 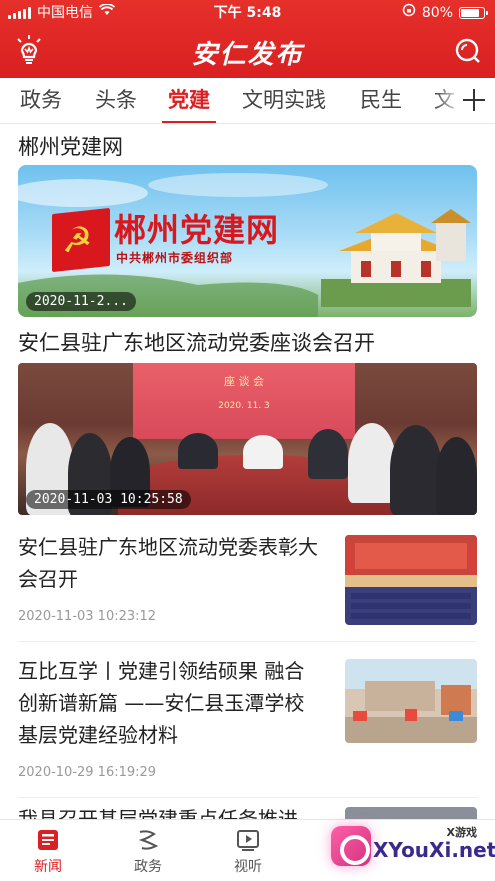 I want to click on channel-tabs: 政务 头条 党建 文明实践 民生 文, so click(x=247, y=101).